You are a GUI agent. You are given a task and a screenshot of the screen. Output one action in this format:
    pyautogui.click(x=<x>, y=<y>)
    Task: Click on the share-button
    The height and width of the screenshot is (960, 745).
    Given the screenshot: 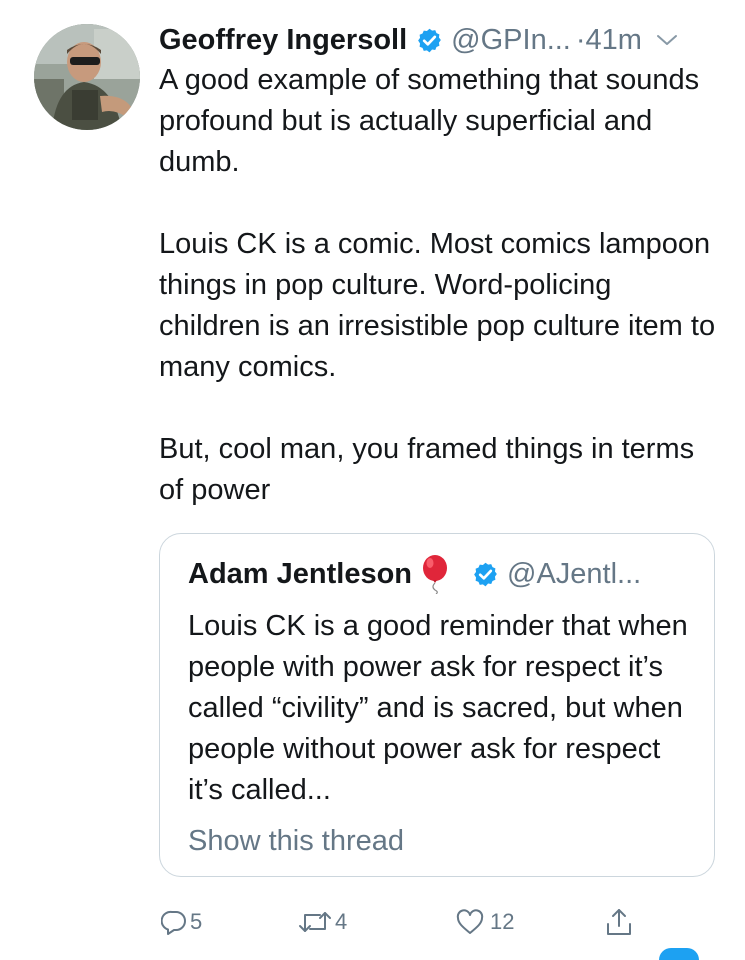 What is the action you would take?
    pyautogui.click(x=619, y=922)
    